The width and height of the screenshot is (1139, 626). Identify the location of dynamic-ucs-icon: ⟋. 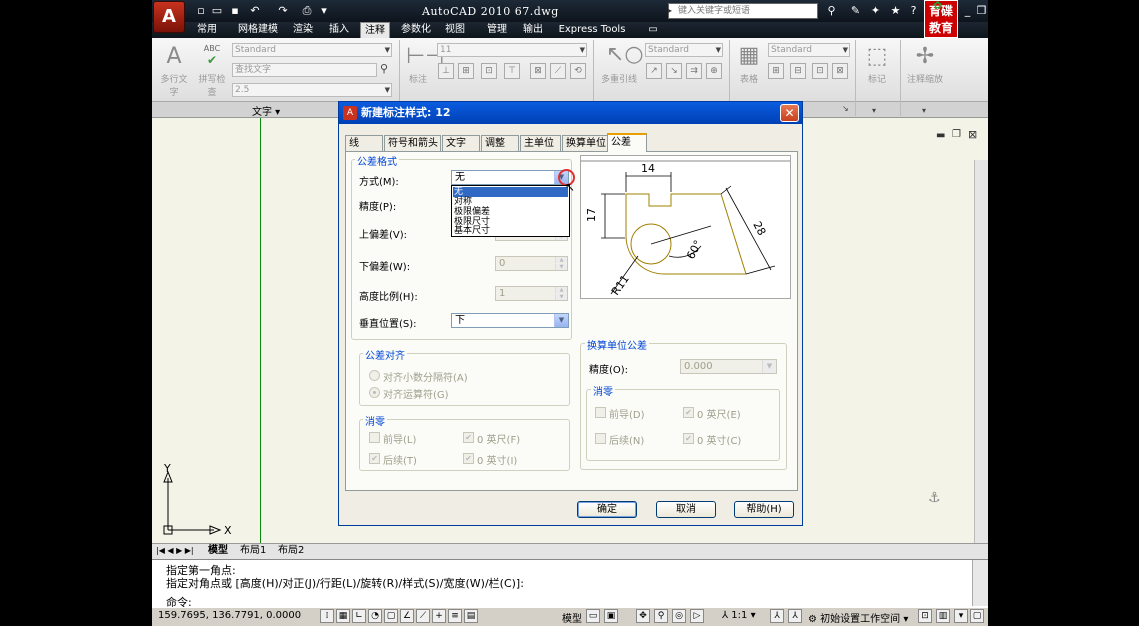
(423, 616).